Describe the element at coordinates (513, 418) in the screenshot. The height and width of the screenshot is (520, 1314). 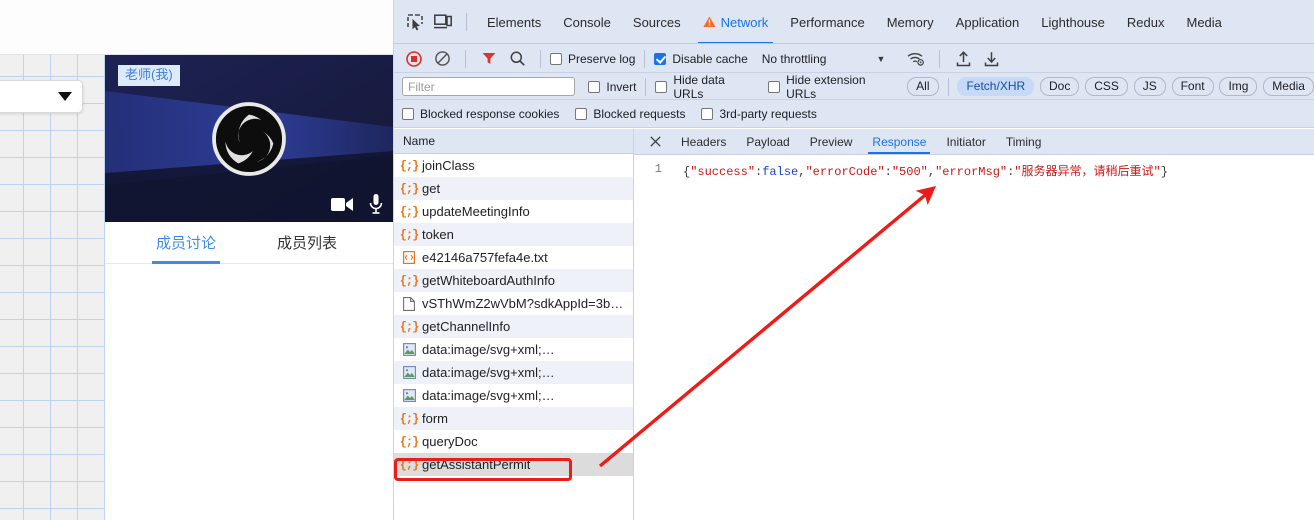
I see `request-row: {;} form` at that location.